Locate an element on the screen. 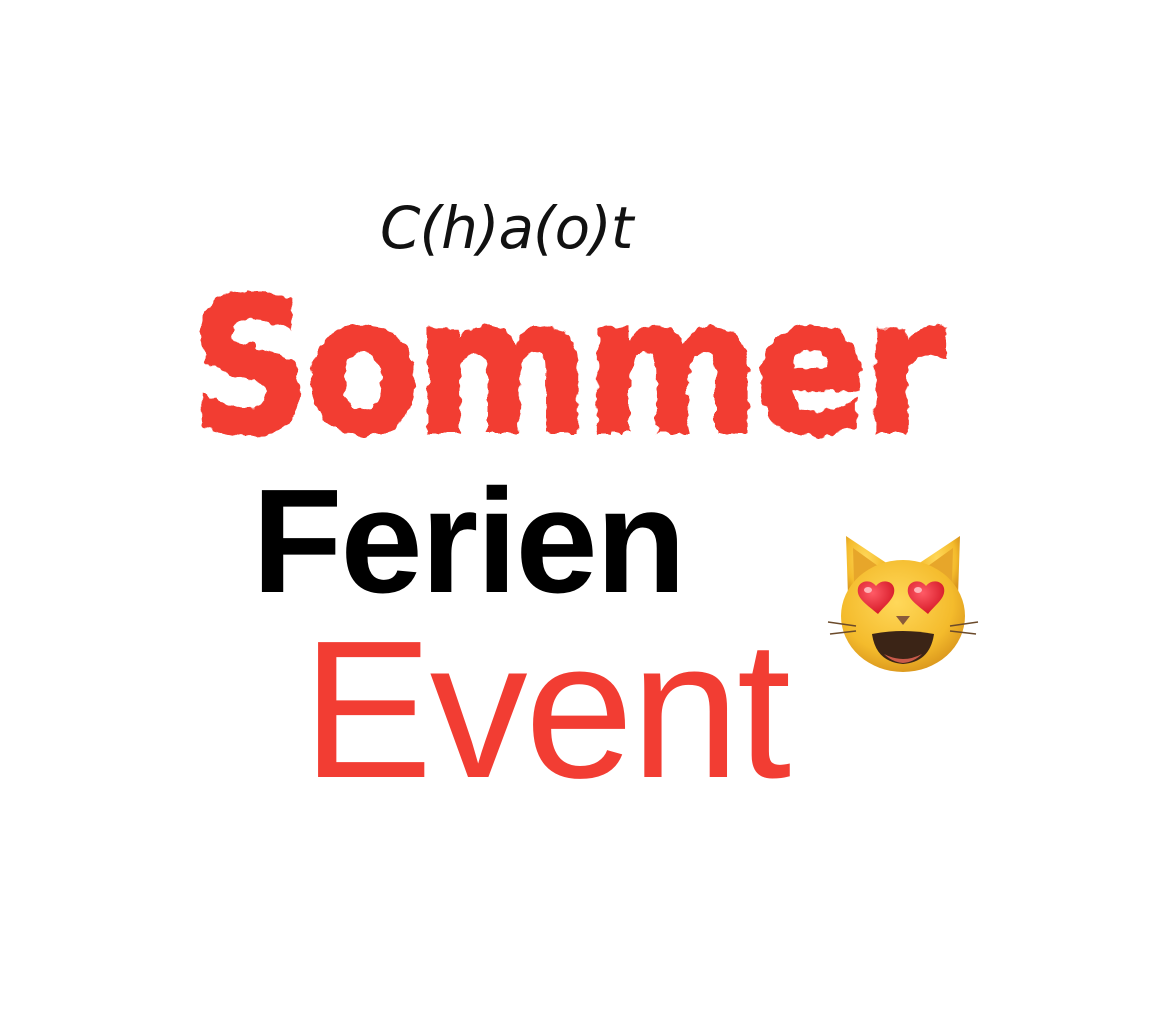  headline-ferien: Ferien is located at coordinates (469, 541).